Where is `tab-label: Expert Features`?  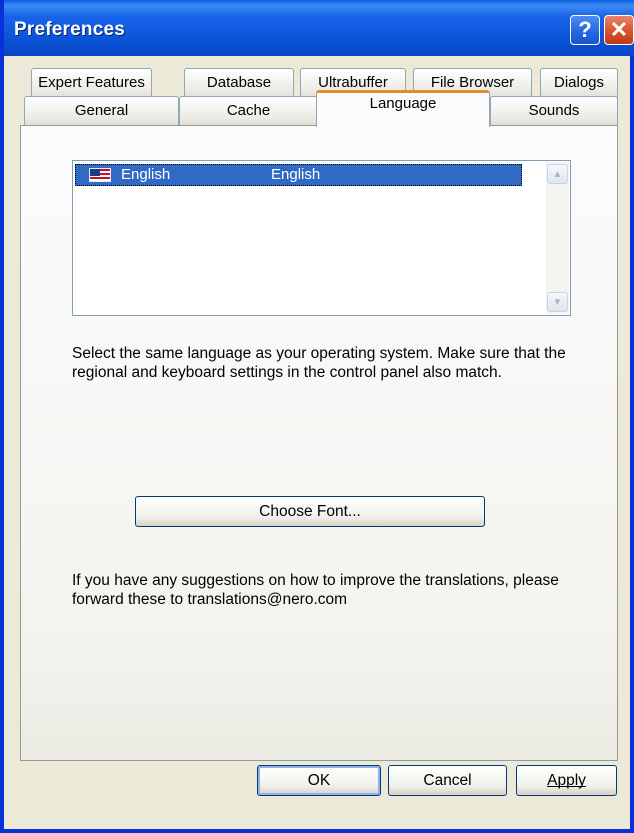
tab-label: Expert Features is located at coordinates (91, 82).